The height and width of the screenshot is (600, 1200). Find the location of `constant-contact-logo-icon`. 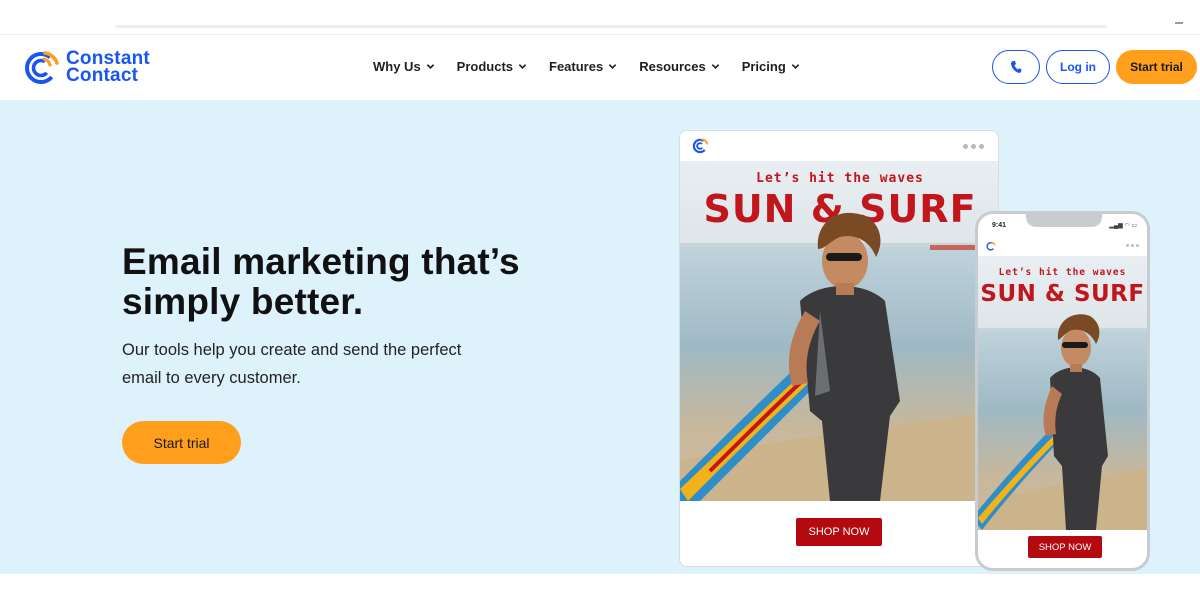

constant-contact-logo-icon is located at coordinates (42, 67).